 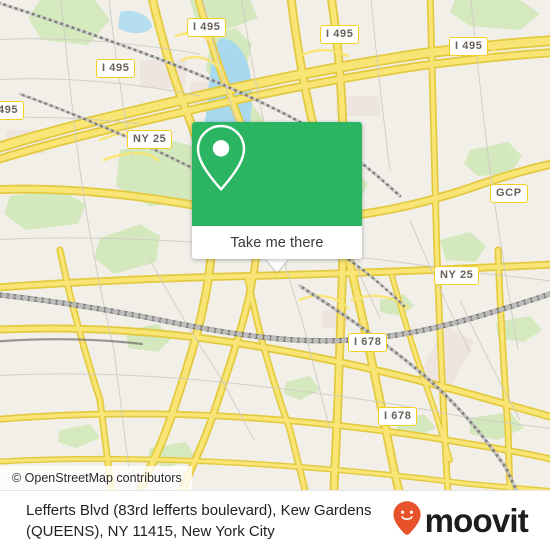 I want to click on popup-footer: Take me there, so click(x=277, y=242).